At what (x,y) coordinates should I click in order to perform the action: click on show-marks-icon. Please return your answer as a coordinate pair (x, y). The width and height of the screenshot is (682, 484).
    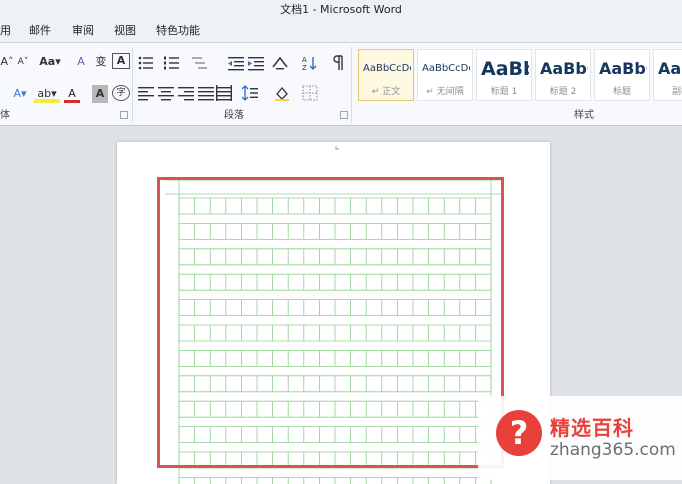
    Looking at the image, I should click on (338, 63).